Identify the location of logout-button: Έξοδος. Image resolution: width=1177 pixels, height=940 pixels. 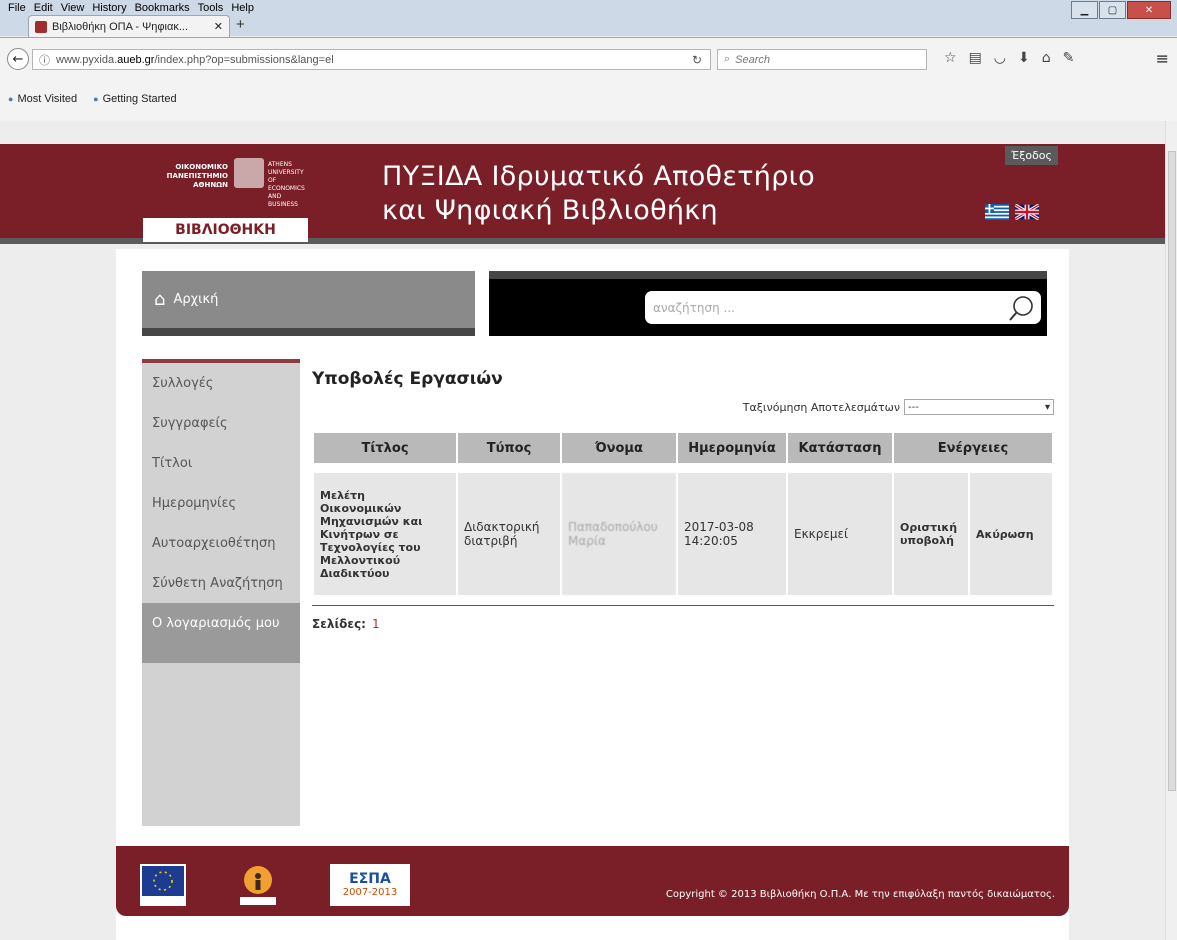
(1031, 155).